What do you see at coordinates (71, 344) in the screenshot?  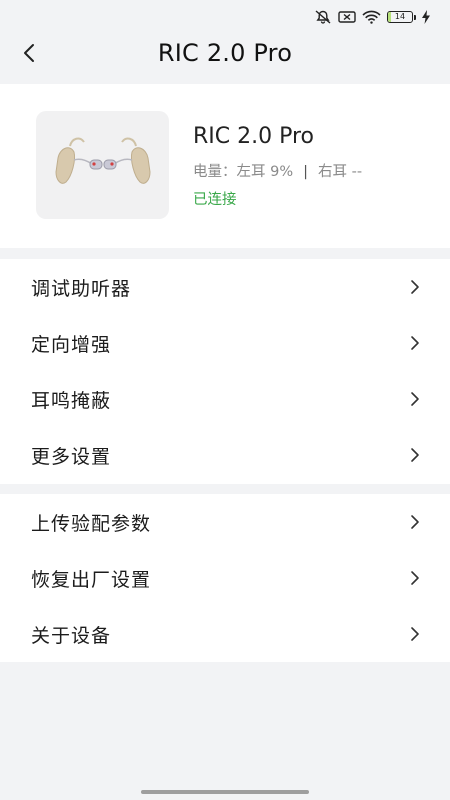 I see `menu-item-label: 定向增强` at bounding box center [71, 344].